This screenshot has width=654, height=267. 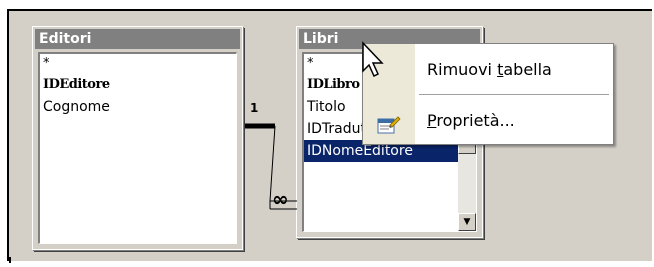 I want to click on field-primary-key: IDEditore, so click(x=138, y=85).